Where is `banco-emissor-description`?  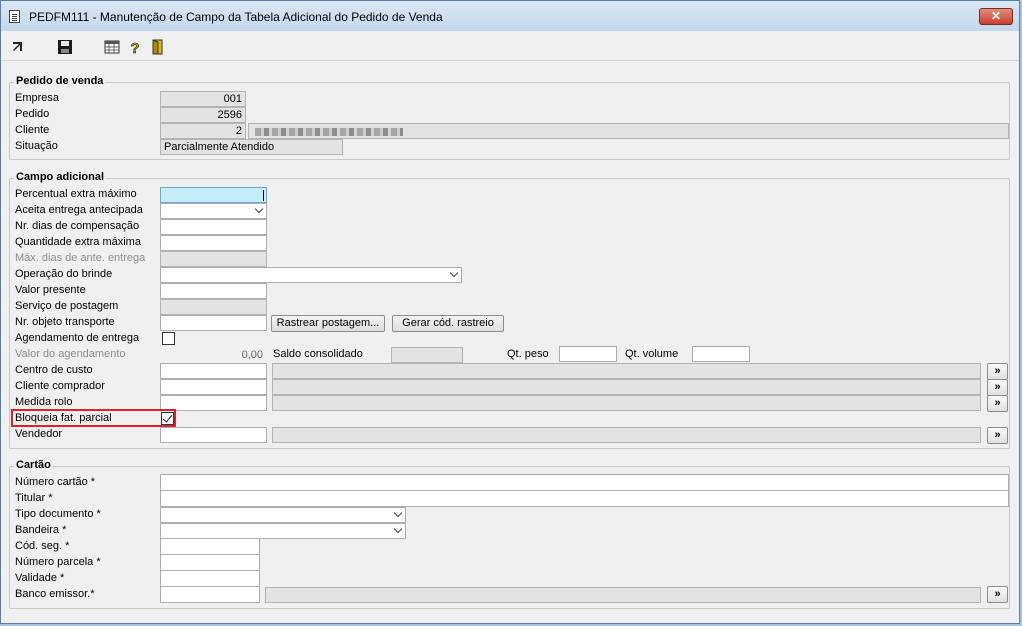
banco-emissor-description is located at coordinates (623, 595).